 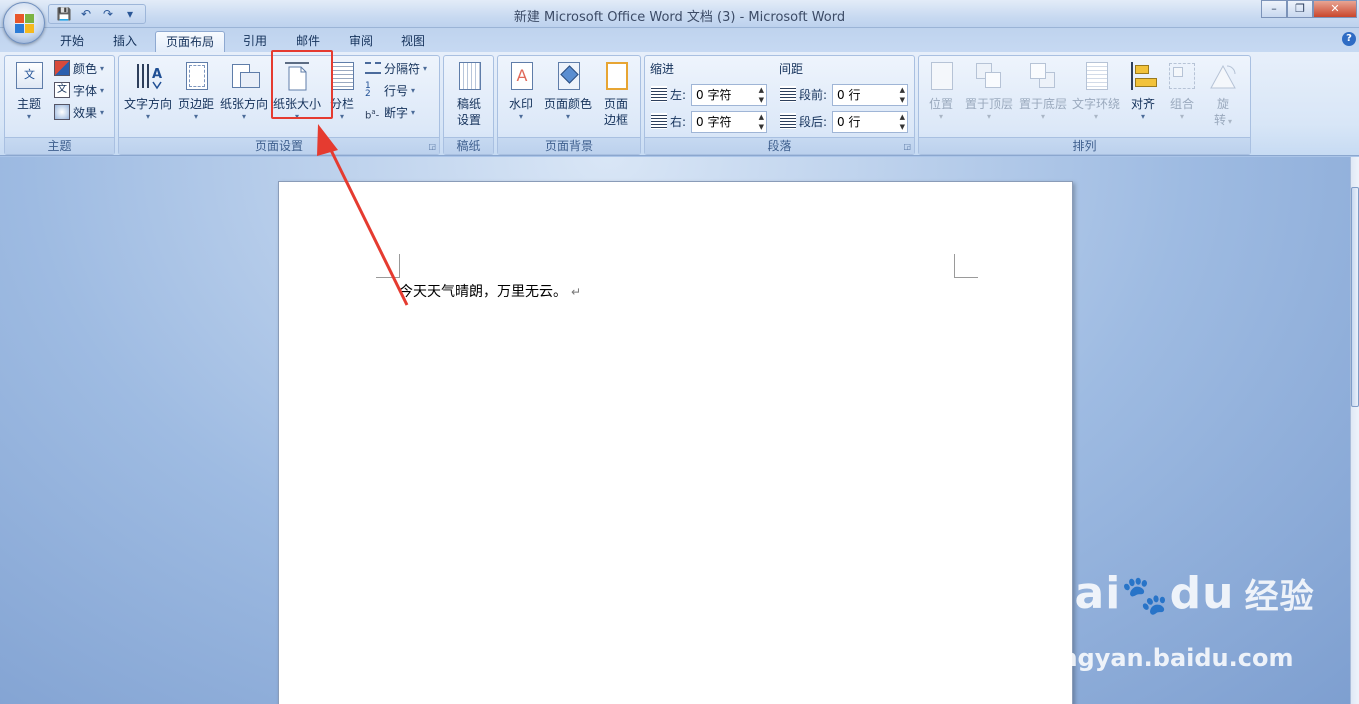 What do you see at coordinates (28, 116) in the screenshot?
I see `chevron-down-icon: ▾` at bounding box center [28, 116].